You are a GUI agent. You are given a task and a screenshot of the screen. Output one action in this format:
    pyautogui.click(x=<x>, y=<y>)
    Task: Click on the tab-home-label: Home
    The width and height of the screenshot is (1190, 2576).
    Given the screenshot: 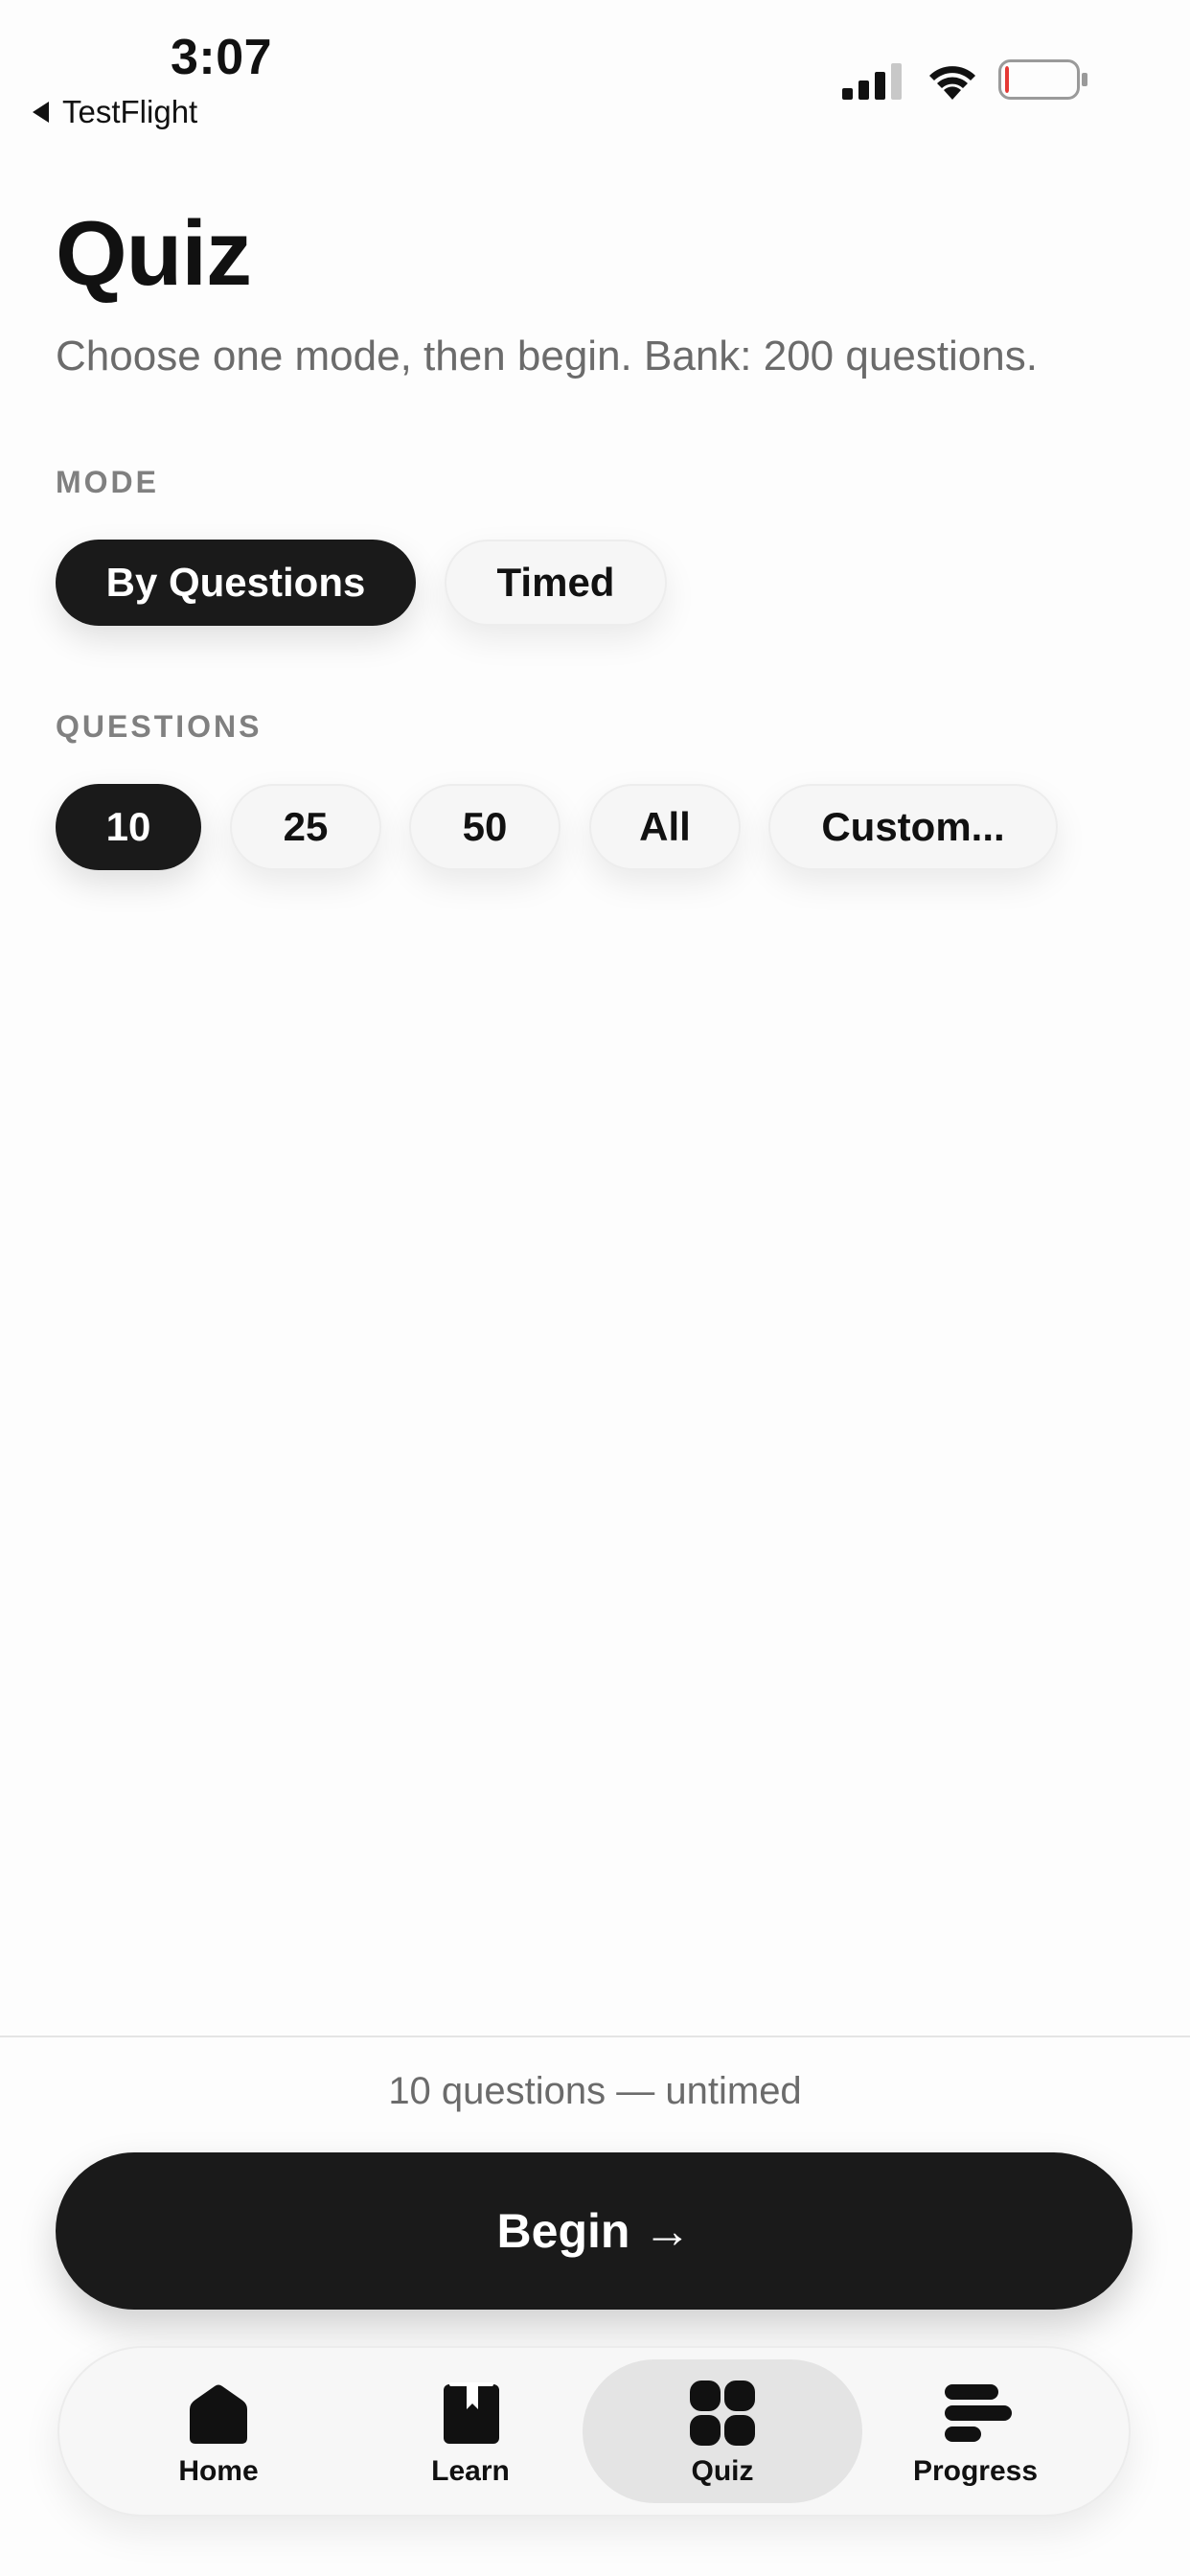 What is the action you would take?
    pyautogui.click(x=218, y=2471)
    